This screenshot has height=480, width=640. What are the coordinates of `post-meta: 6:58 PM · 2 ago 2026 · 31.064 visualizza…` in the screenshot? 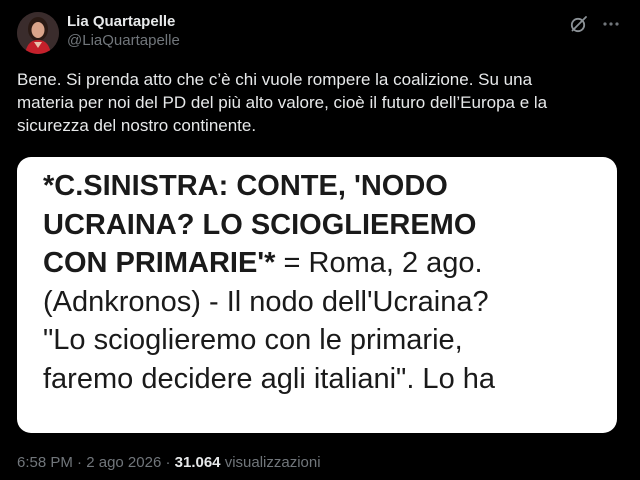 It's located at (169, 463).